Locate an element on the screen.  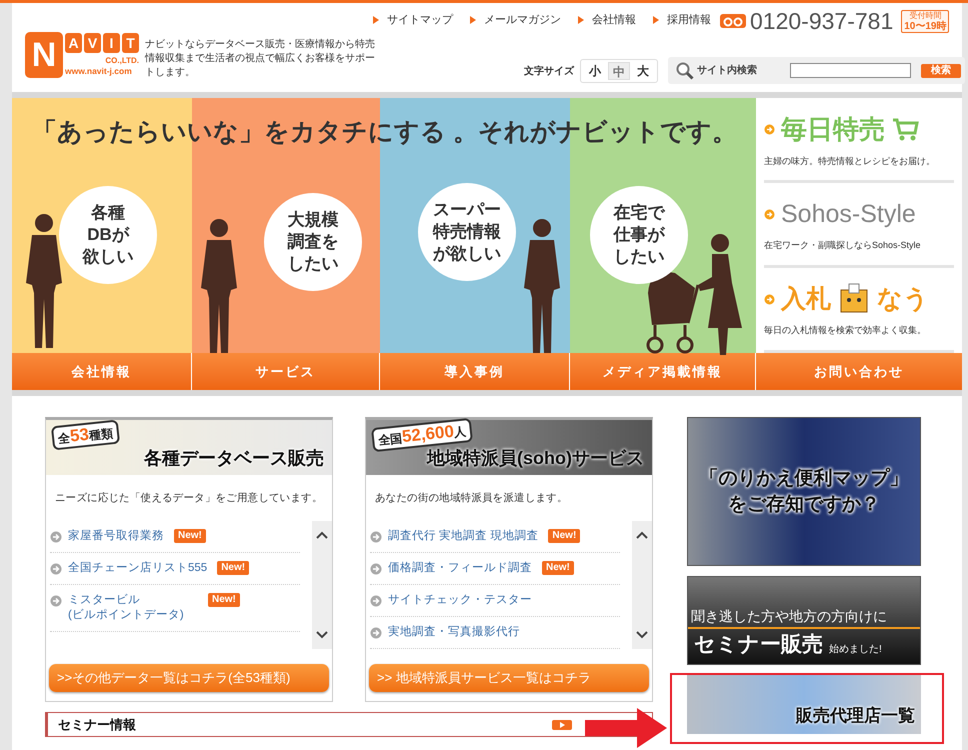
bubble-text: 在宅で is located at coordinates (639, 213).